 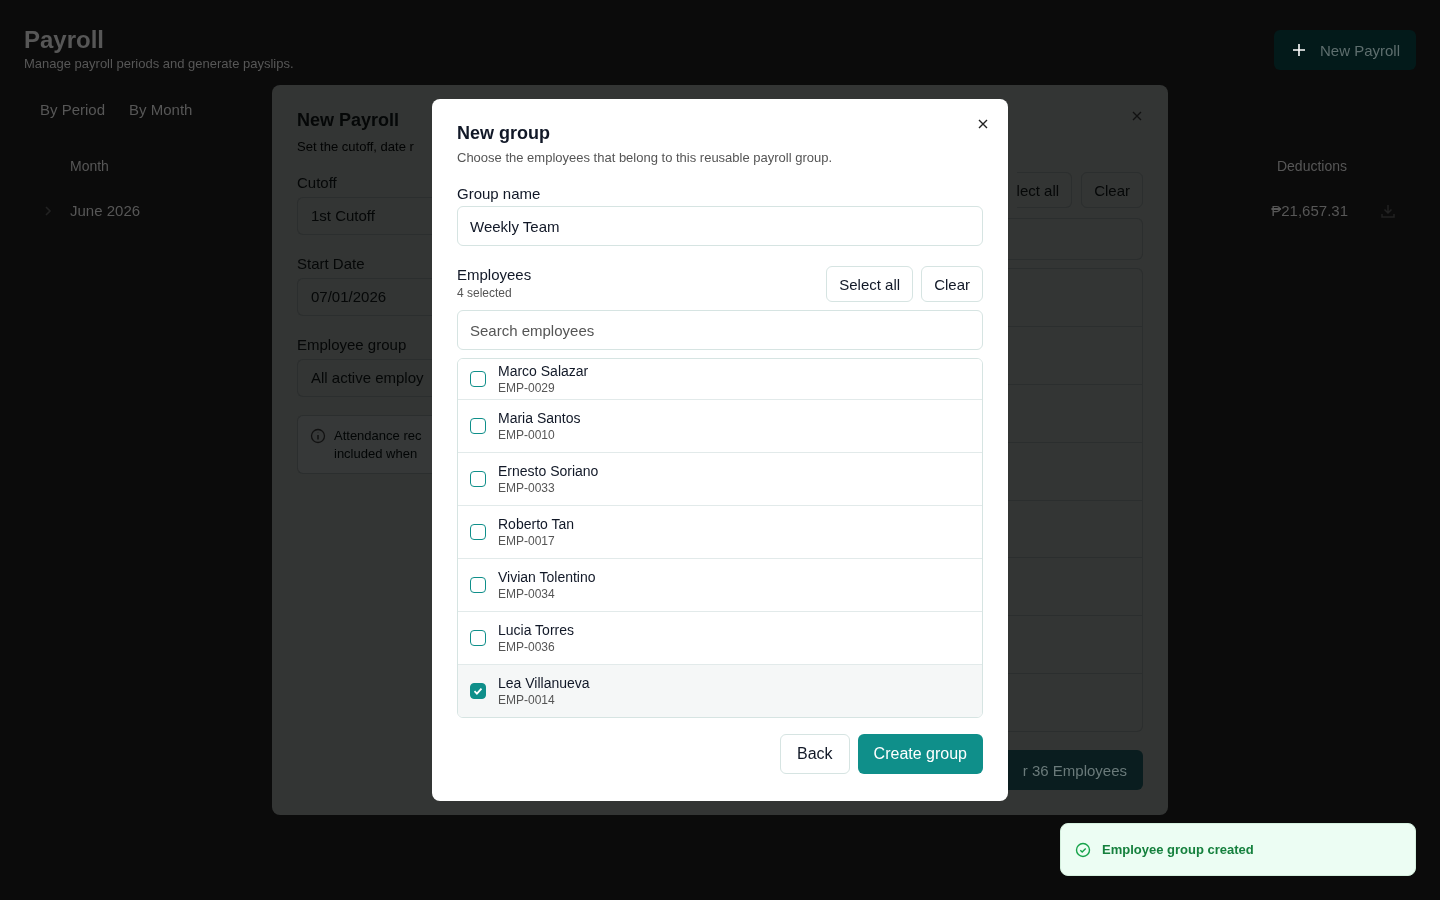 What do you see at coordinates (952, 284) in the screenshot?
I see `action-button: Clear` at bounding box center [952, 284].